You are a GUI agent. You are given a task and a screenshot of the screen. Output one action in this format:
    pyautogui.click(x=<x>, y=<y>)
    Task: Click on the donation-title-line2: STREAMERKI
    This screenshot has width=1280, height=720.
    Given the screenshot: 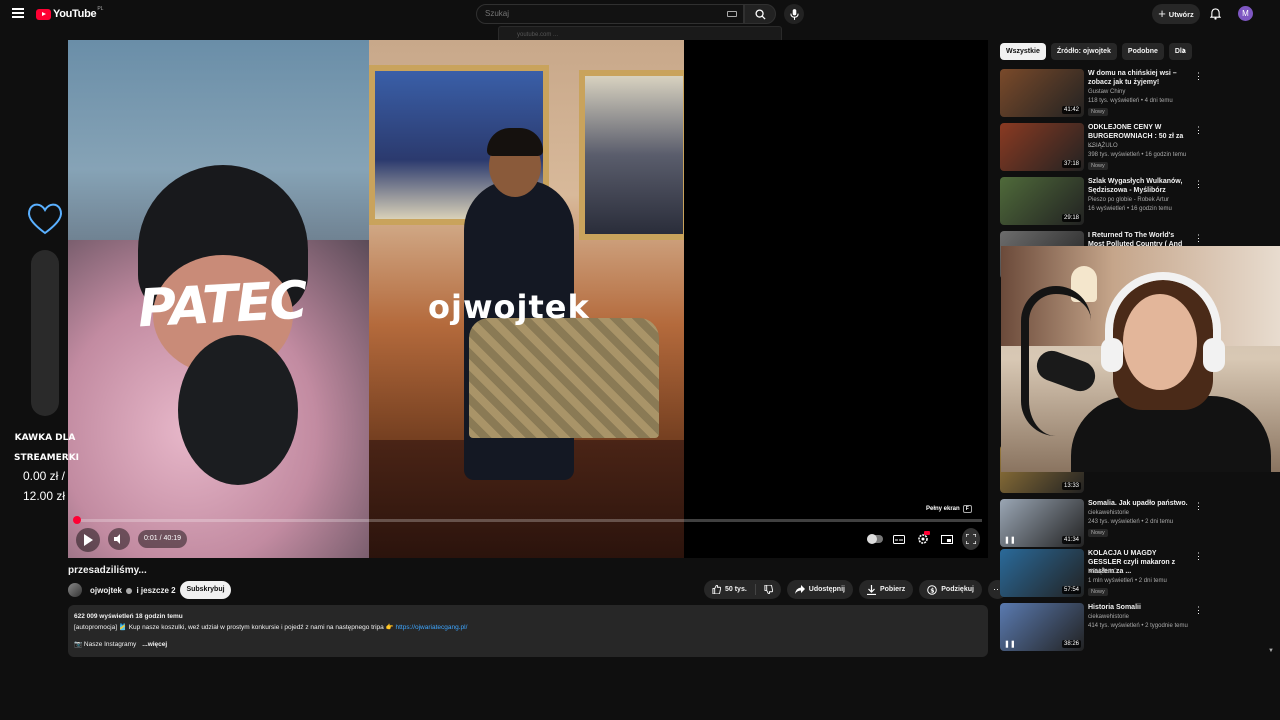 What is the action you would take?
    pyautogui.click(x=47, y=458)
    